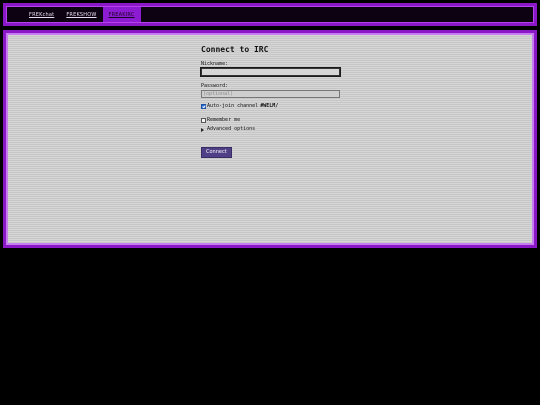 The height and width of the screenshot is (405, 540). What do you see at coordinates (276, 129) in the screenshot?
I see `advanced-options-toggle: Advanced options` at bounding box center [276, 129].